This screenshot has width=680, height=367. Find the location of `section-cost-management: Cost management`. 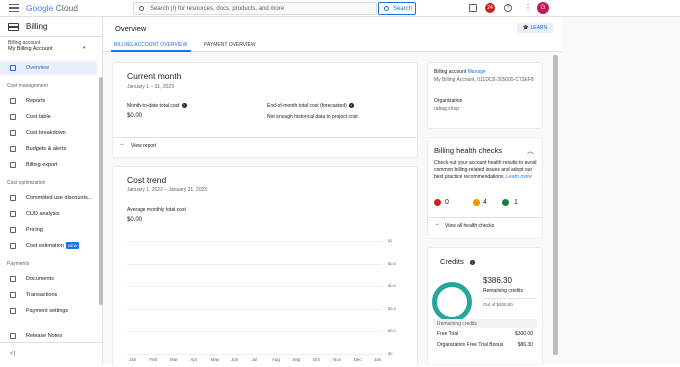

section-cost-management: Cost management is located at coordinates (27, 86).